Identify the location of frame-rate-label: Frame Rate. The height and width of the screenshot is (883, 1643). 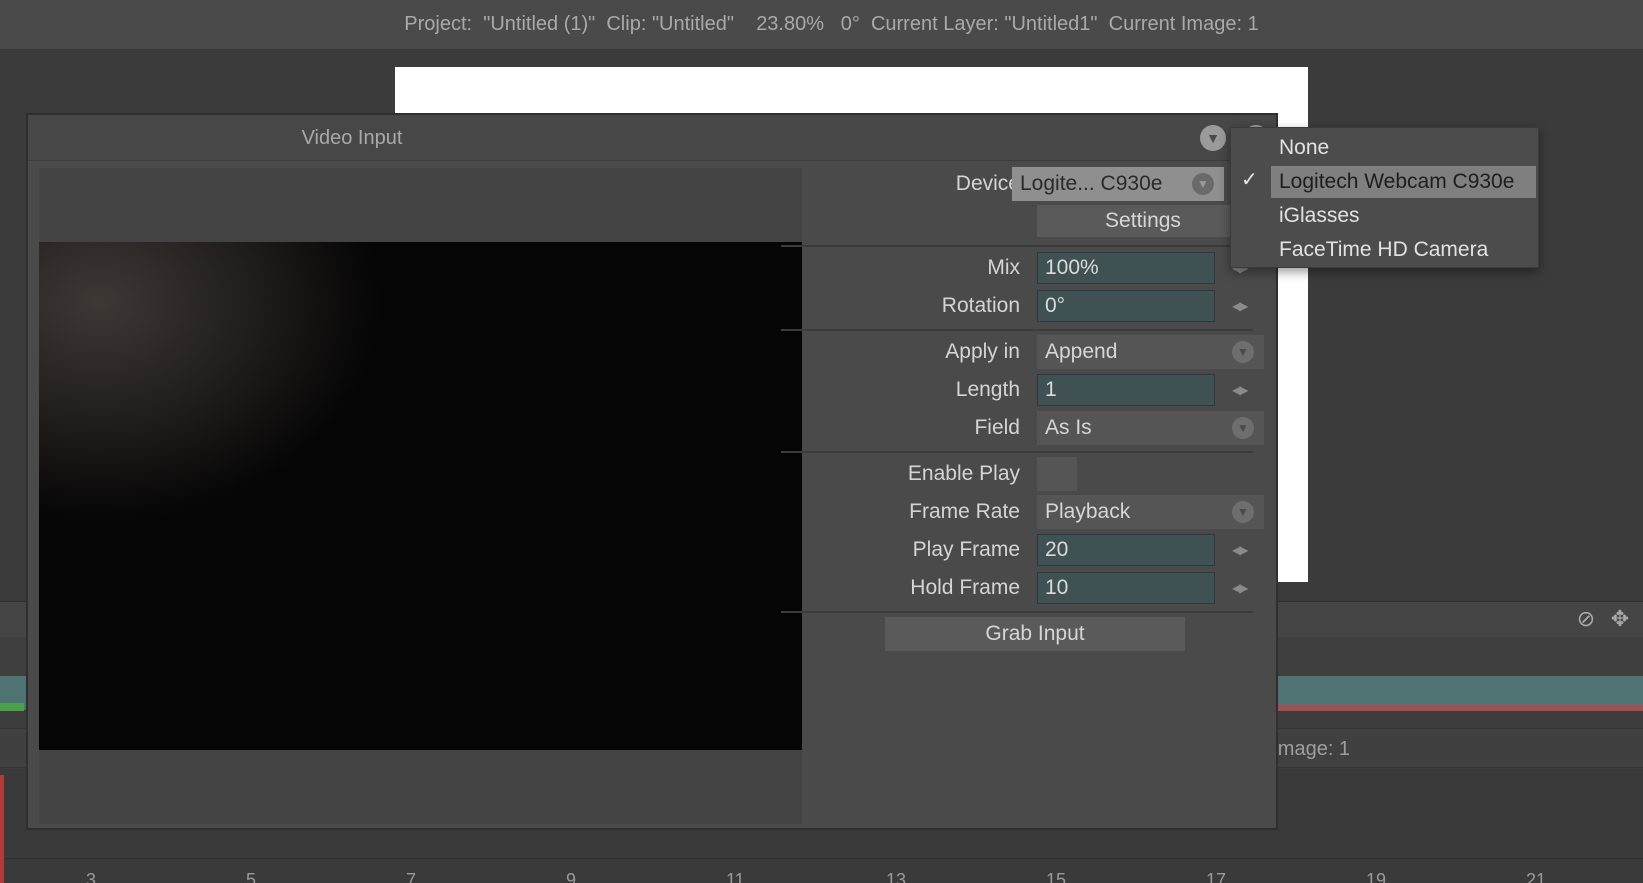
(964, 511).